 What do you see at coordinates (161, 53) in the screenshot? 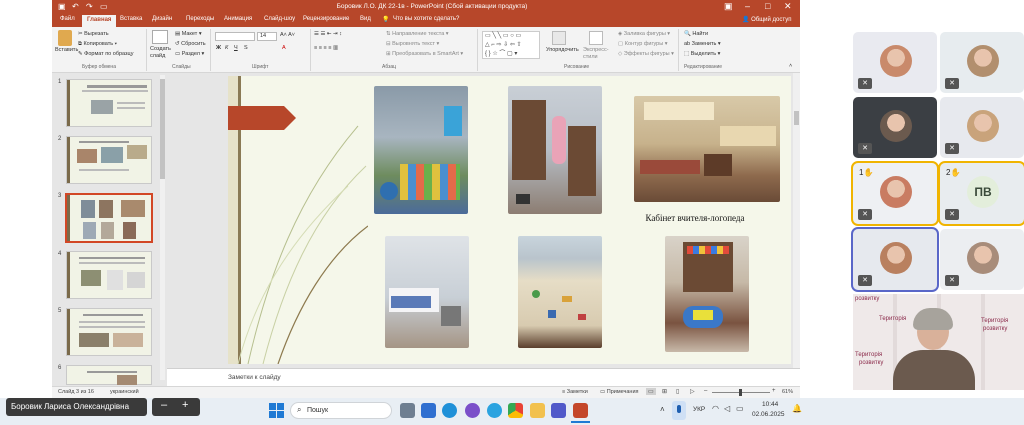
I see `new-slide-button: Создать слайд` at bounding box center [161, 53].